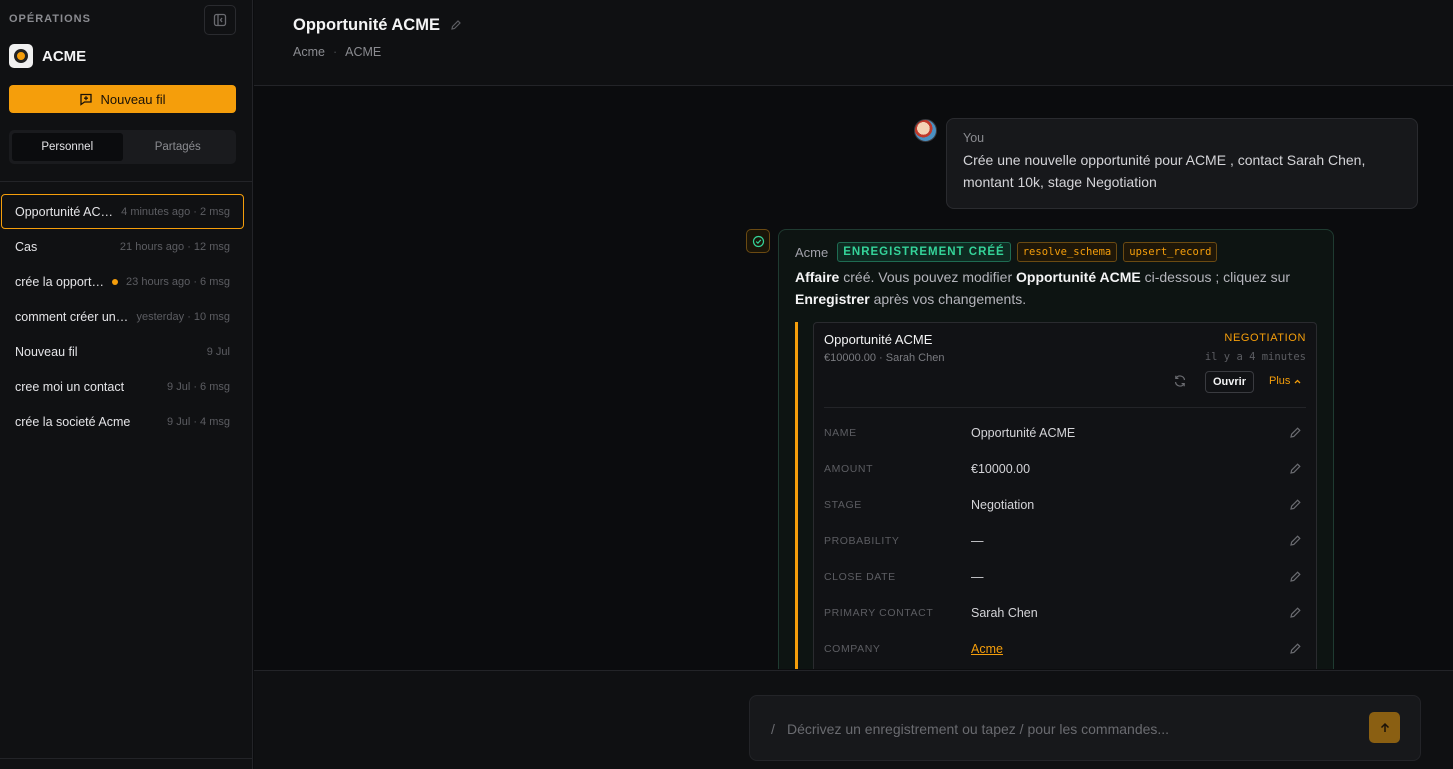  What do you see at coordinates (1003, 505) in the screenshot?
I see `field-value: Negotiation` at bounding box center [1003, 505].